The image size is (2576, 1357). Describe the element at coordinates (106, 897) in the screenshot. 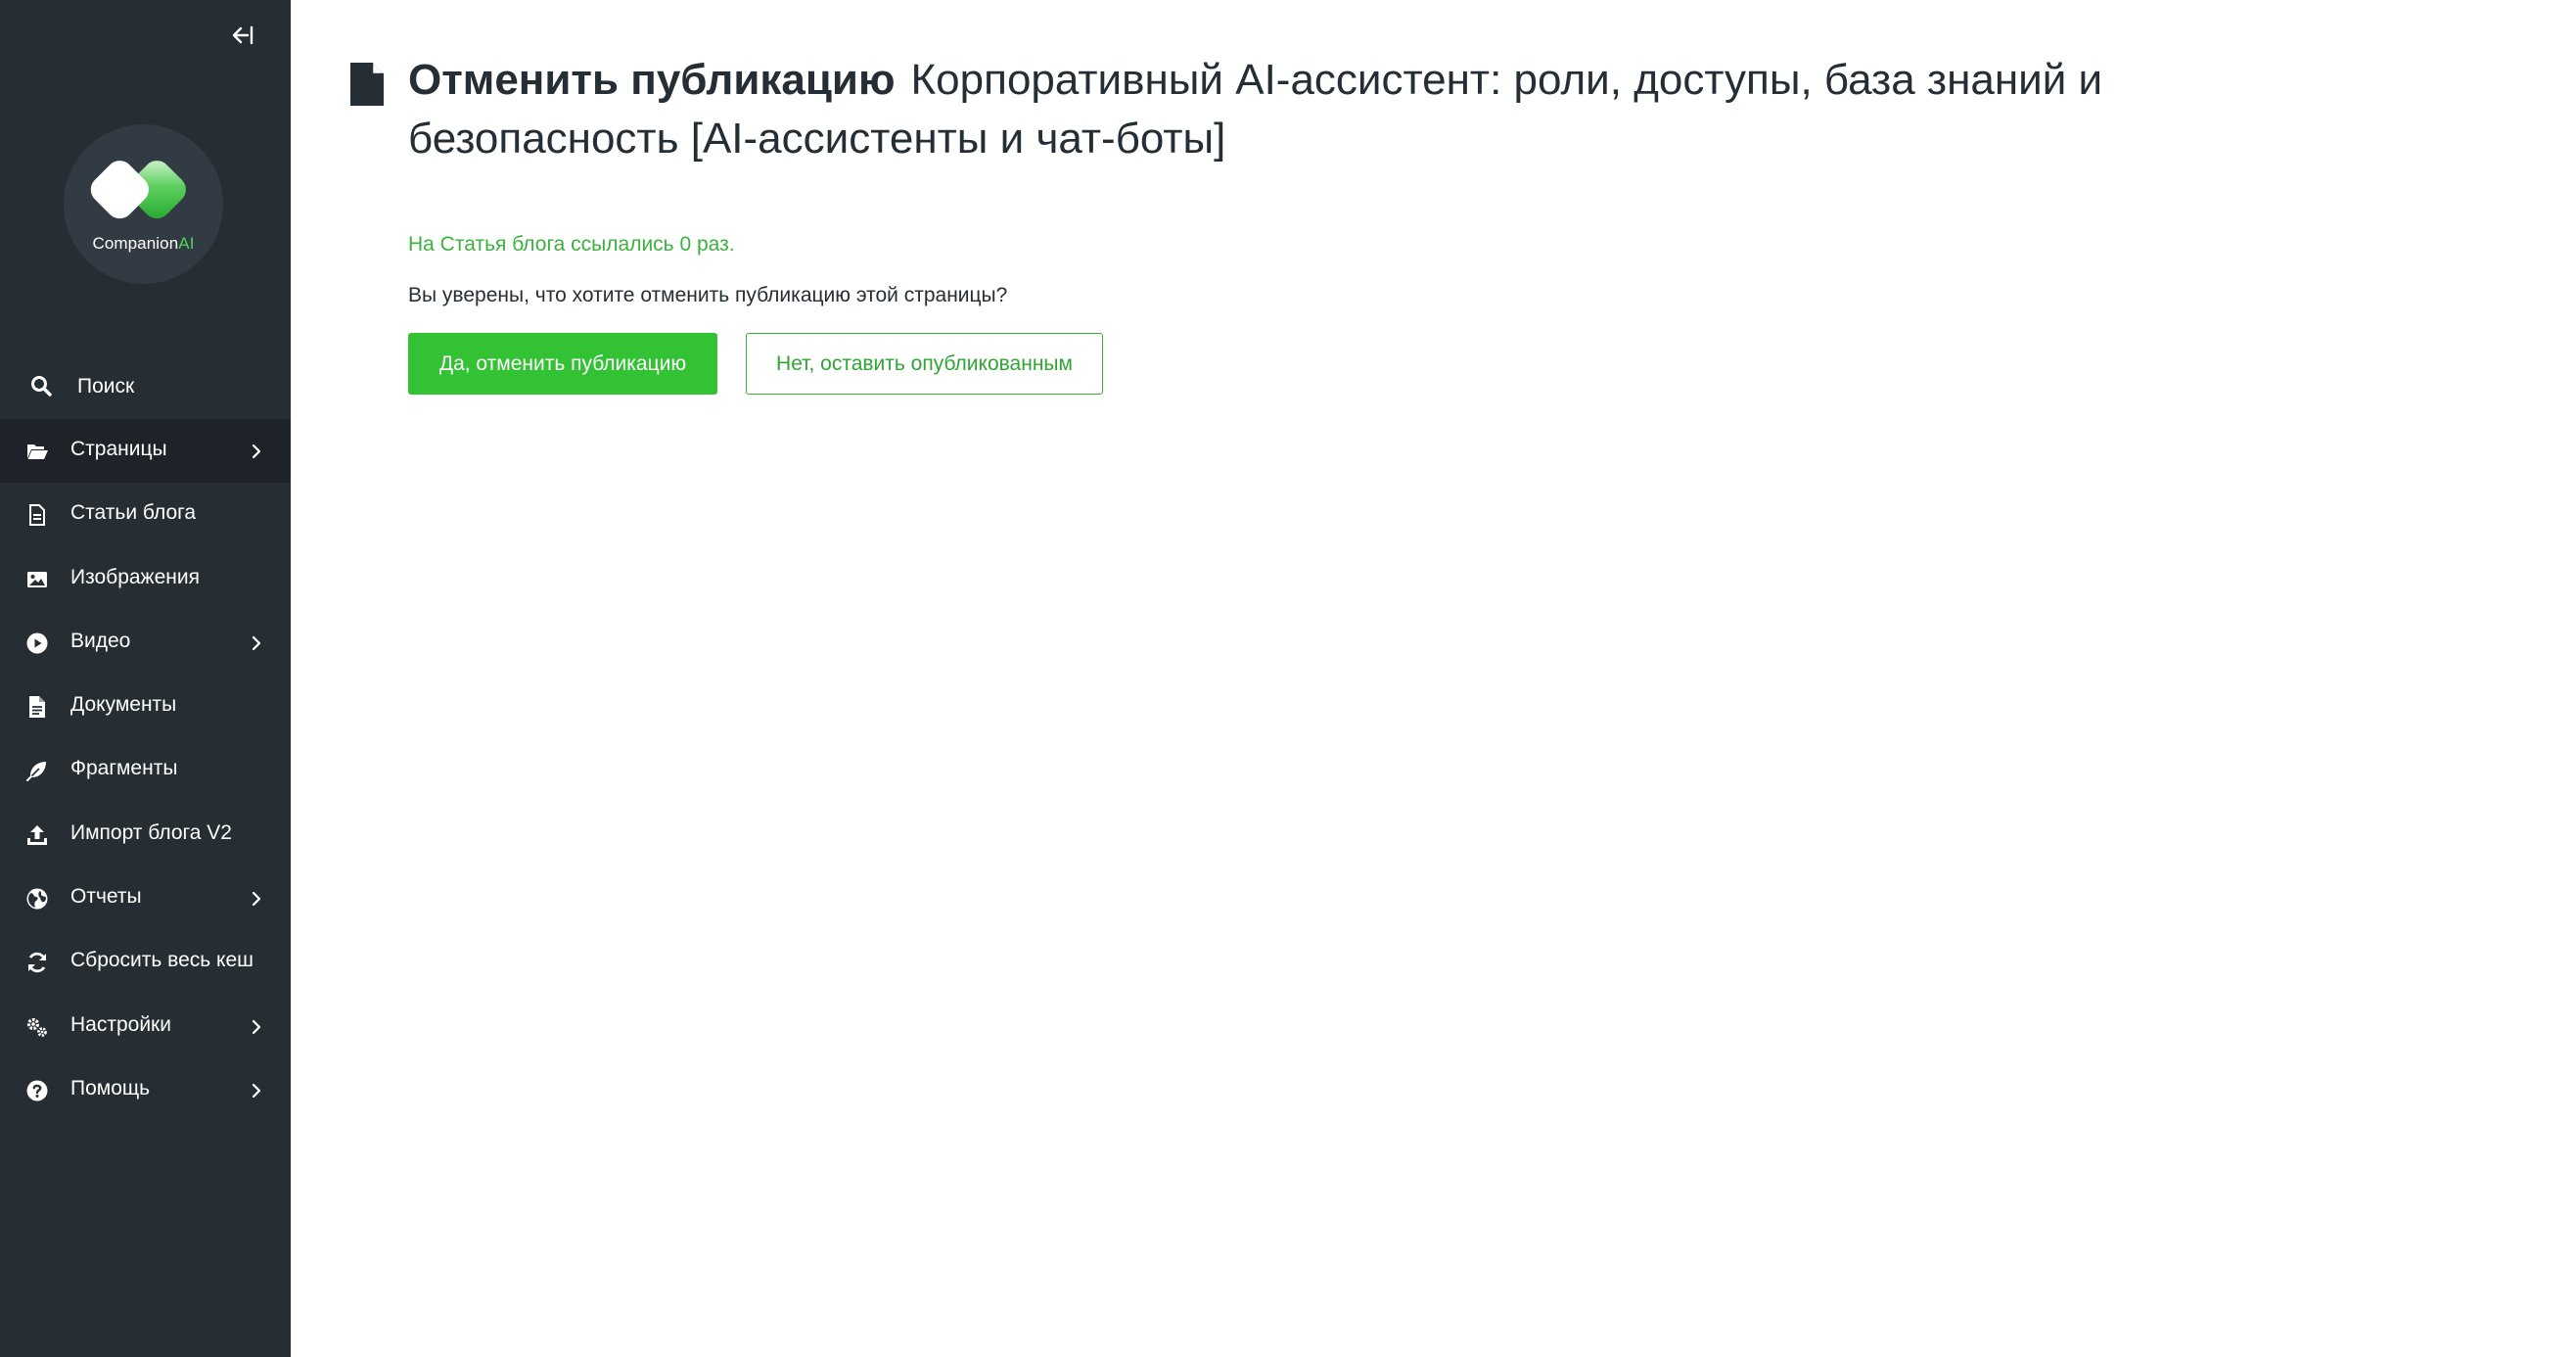

I see `sidebar-item-label: Отчеты` at that location.